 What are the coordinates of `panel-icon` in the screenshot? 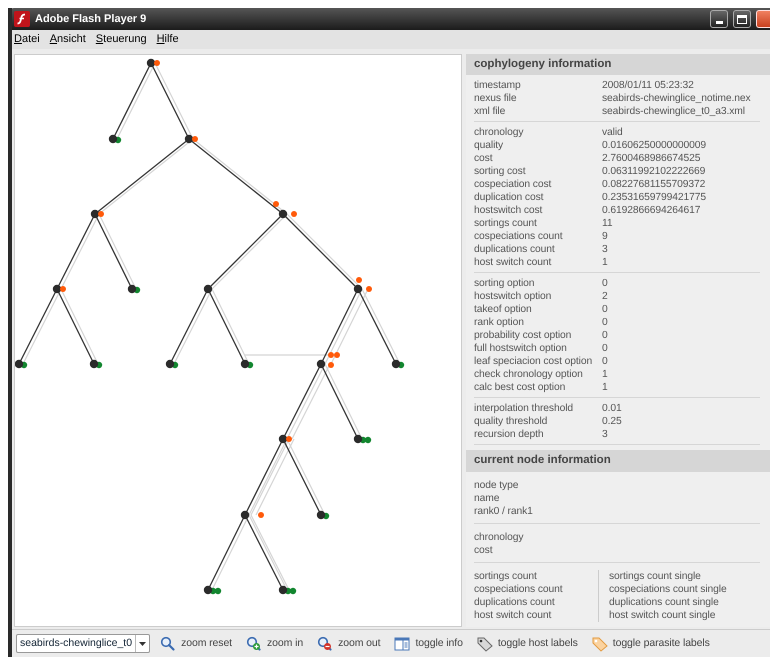 It's located at (402, 644).